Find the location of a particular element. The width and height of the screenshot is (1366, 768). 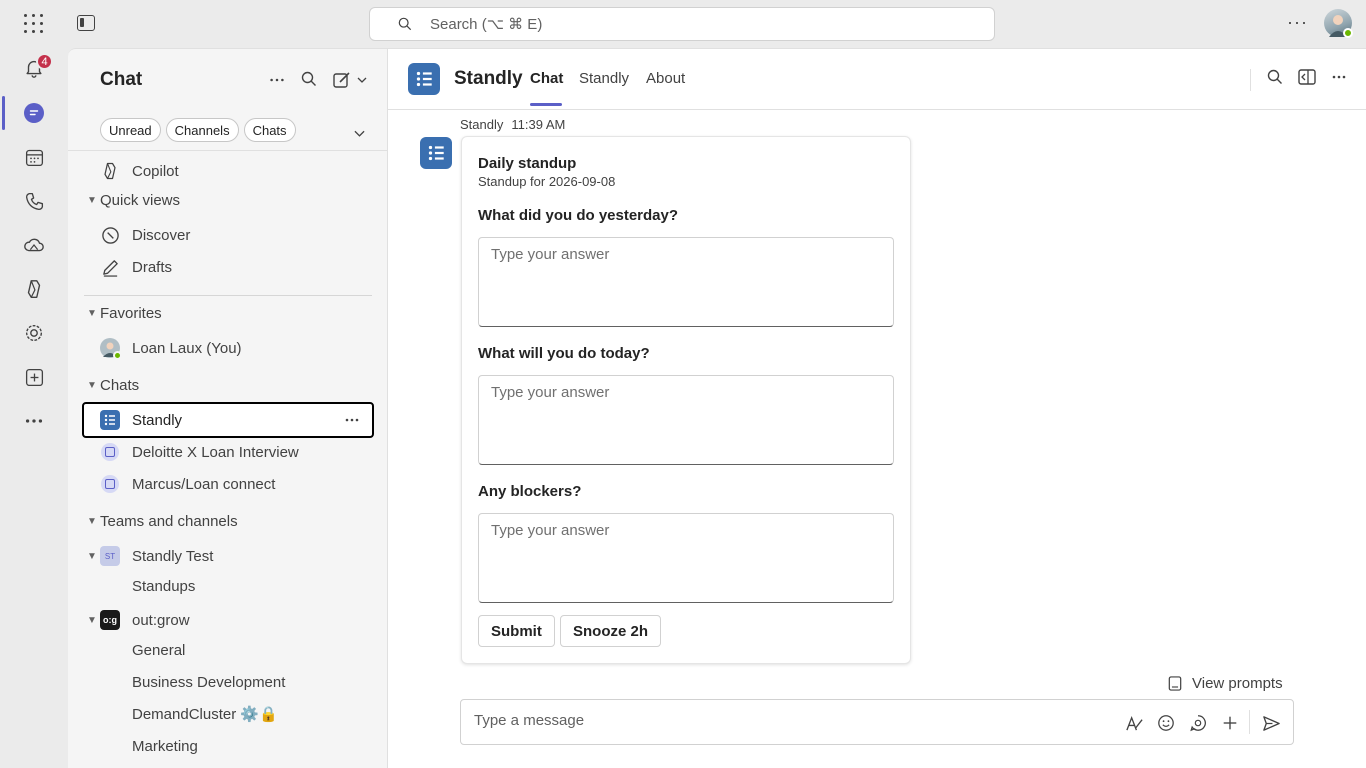

title-bar: ··· is located at coordinates (683, 24).